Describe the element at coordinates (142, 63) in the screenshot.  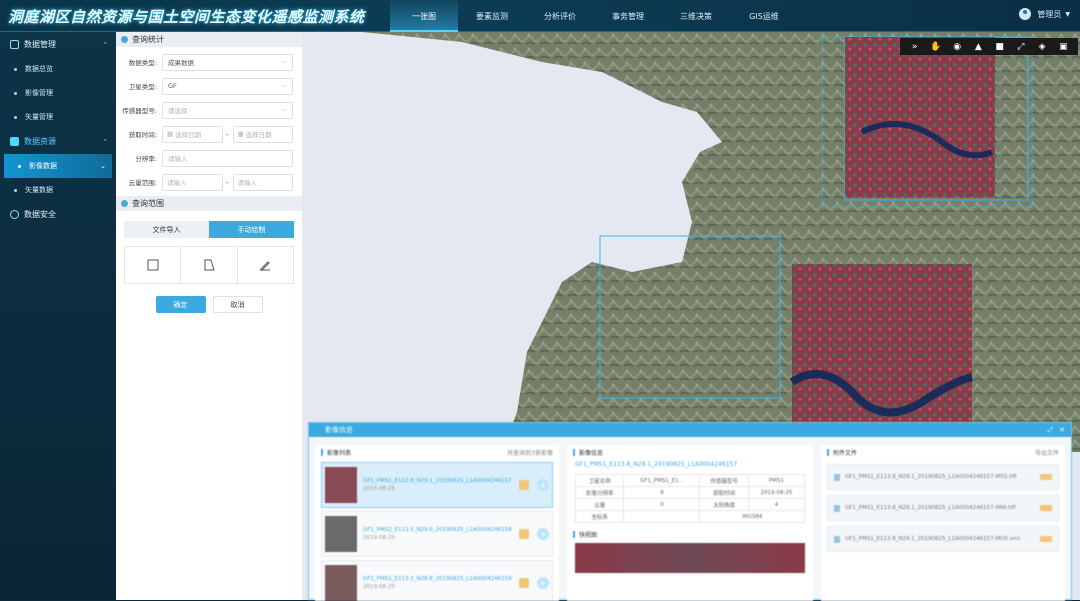
I see `field-label: 数据类型:` at that location.